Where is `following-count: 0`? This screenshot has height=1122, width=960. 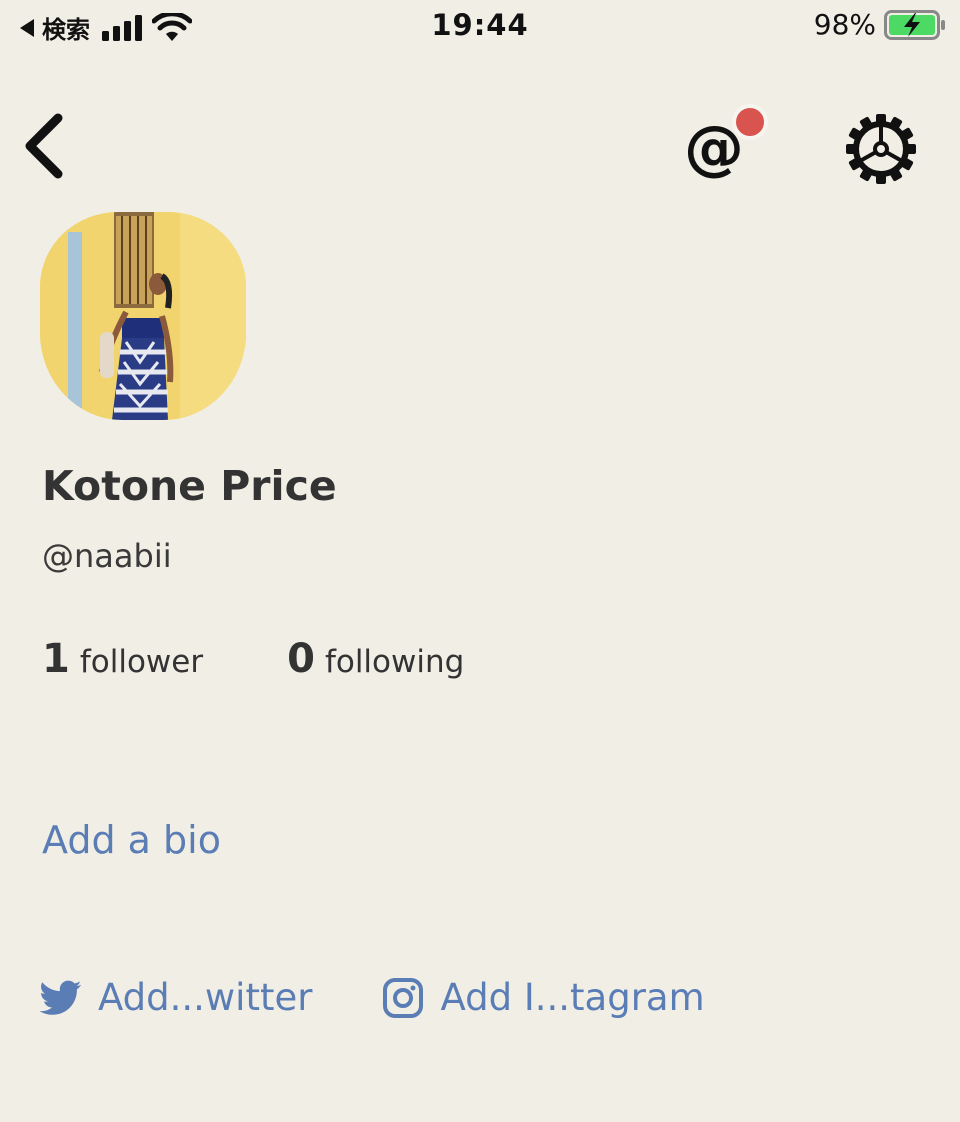 following-count: 0 is located at coordinates (301, 659).